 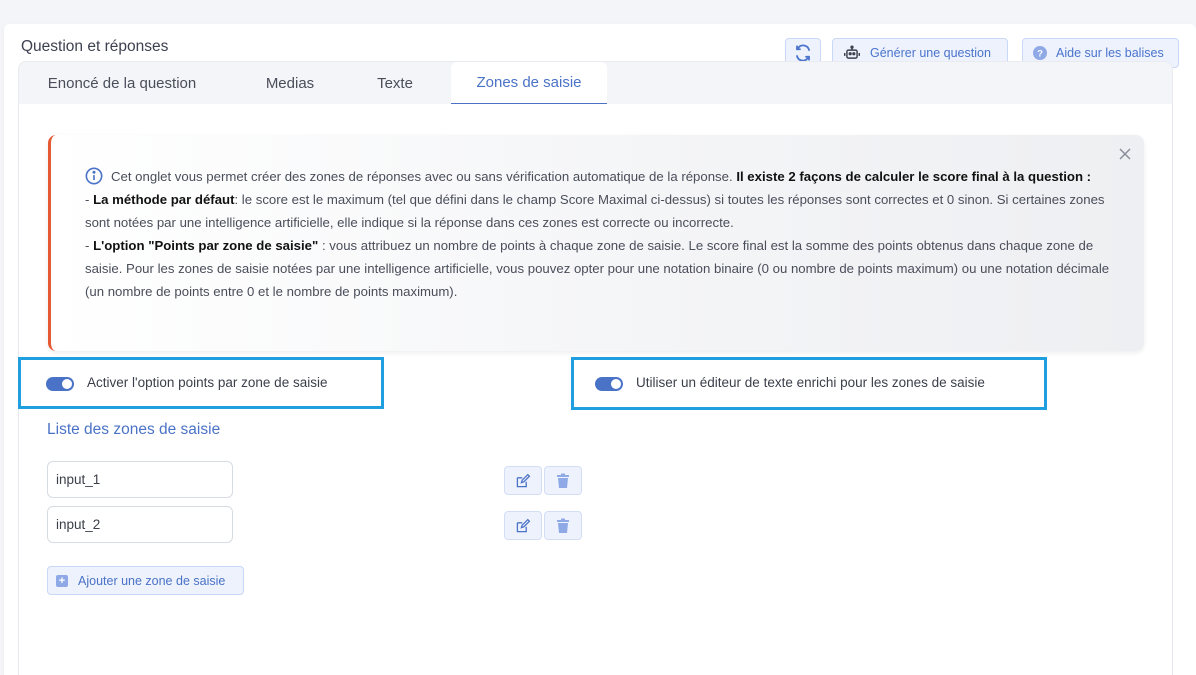 What do you see at coordinates (94, 176) in the screenshot?
I see `info-icon` at bounding box center [94, 176].